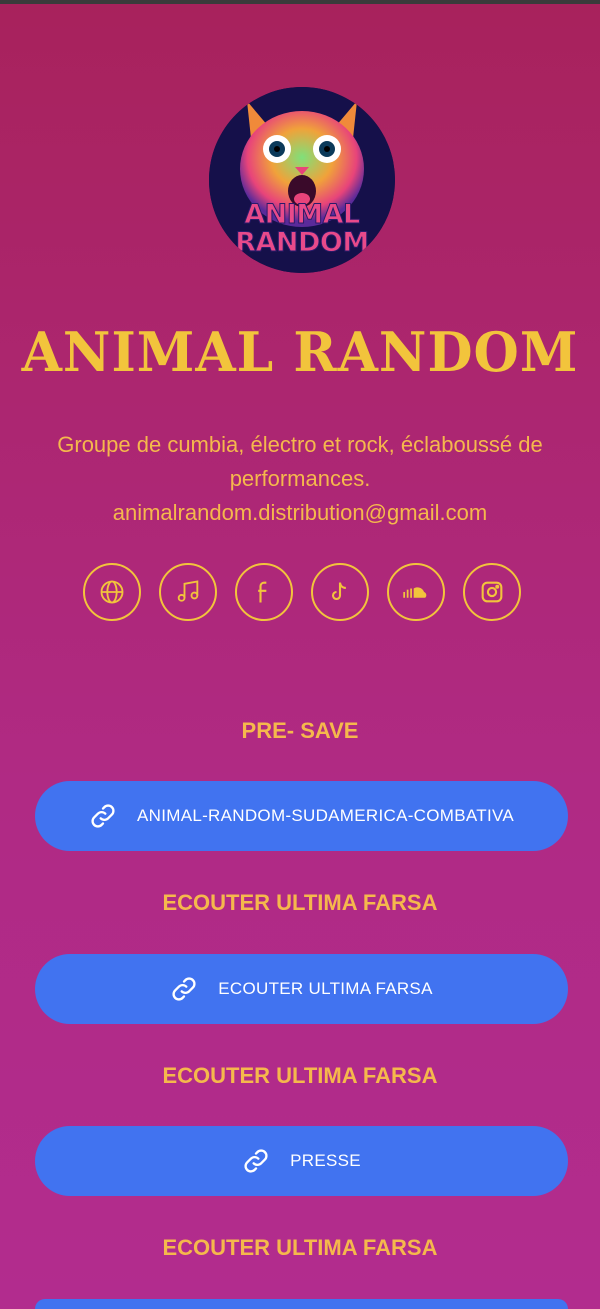  I want to click on top-status-strip, so click(300, 2).